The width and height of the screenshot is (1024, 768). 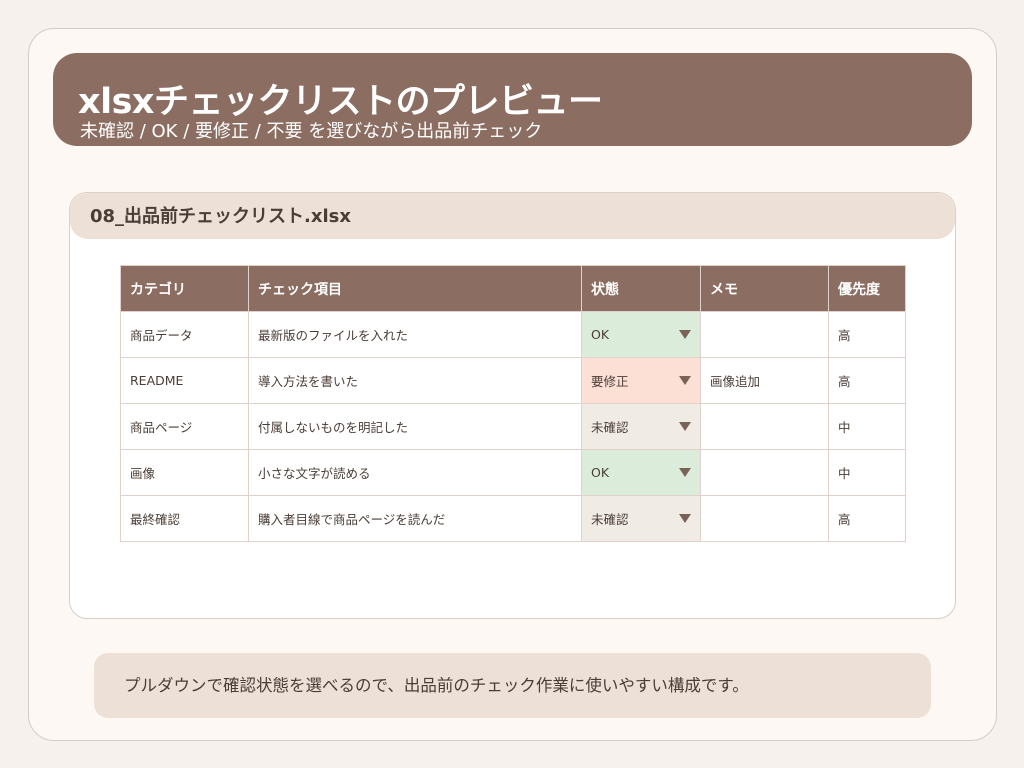 I want to click on column-header-memo: メモ, so click(x=764, y=288).